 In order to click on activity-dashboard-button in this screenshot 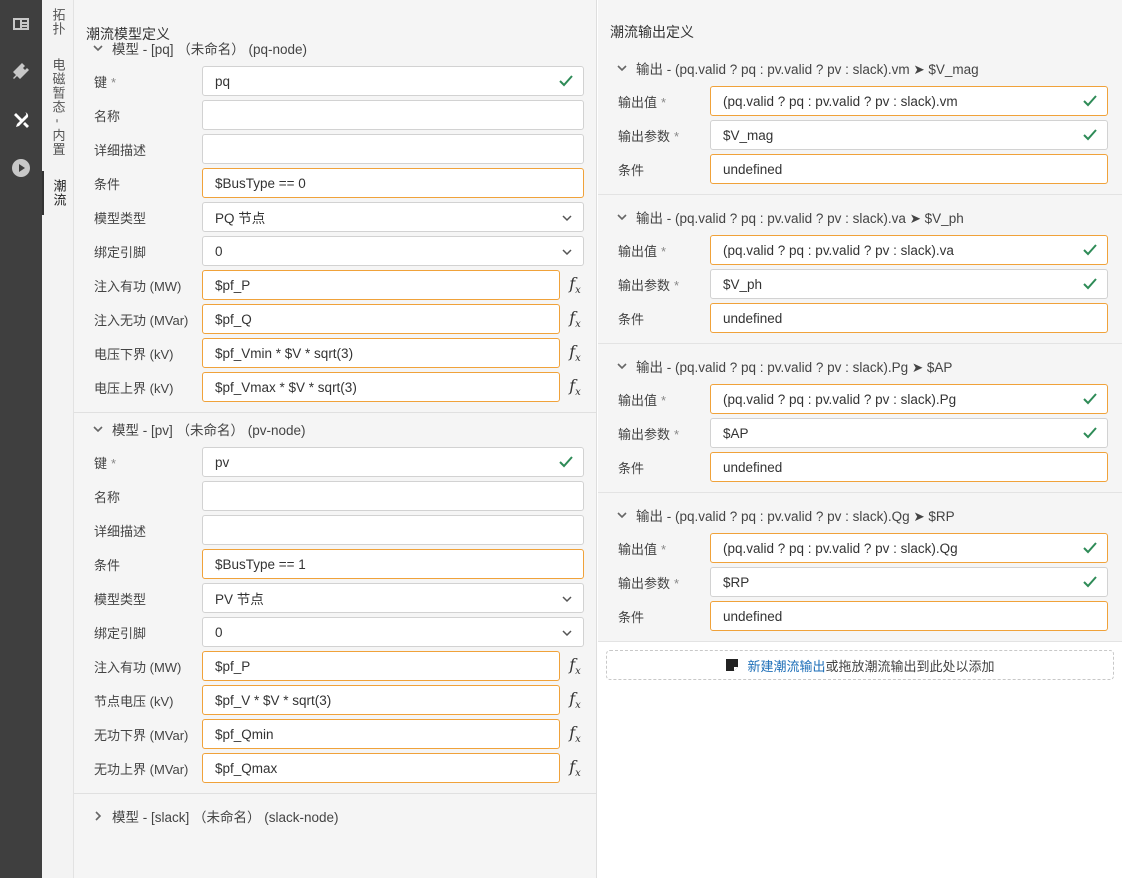, I will do `click(21, 24)`.